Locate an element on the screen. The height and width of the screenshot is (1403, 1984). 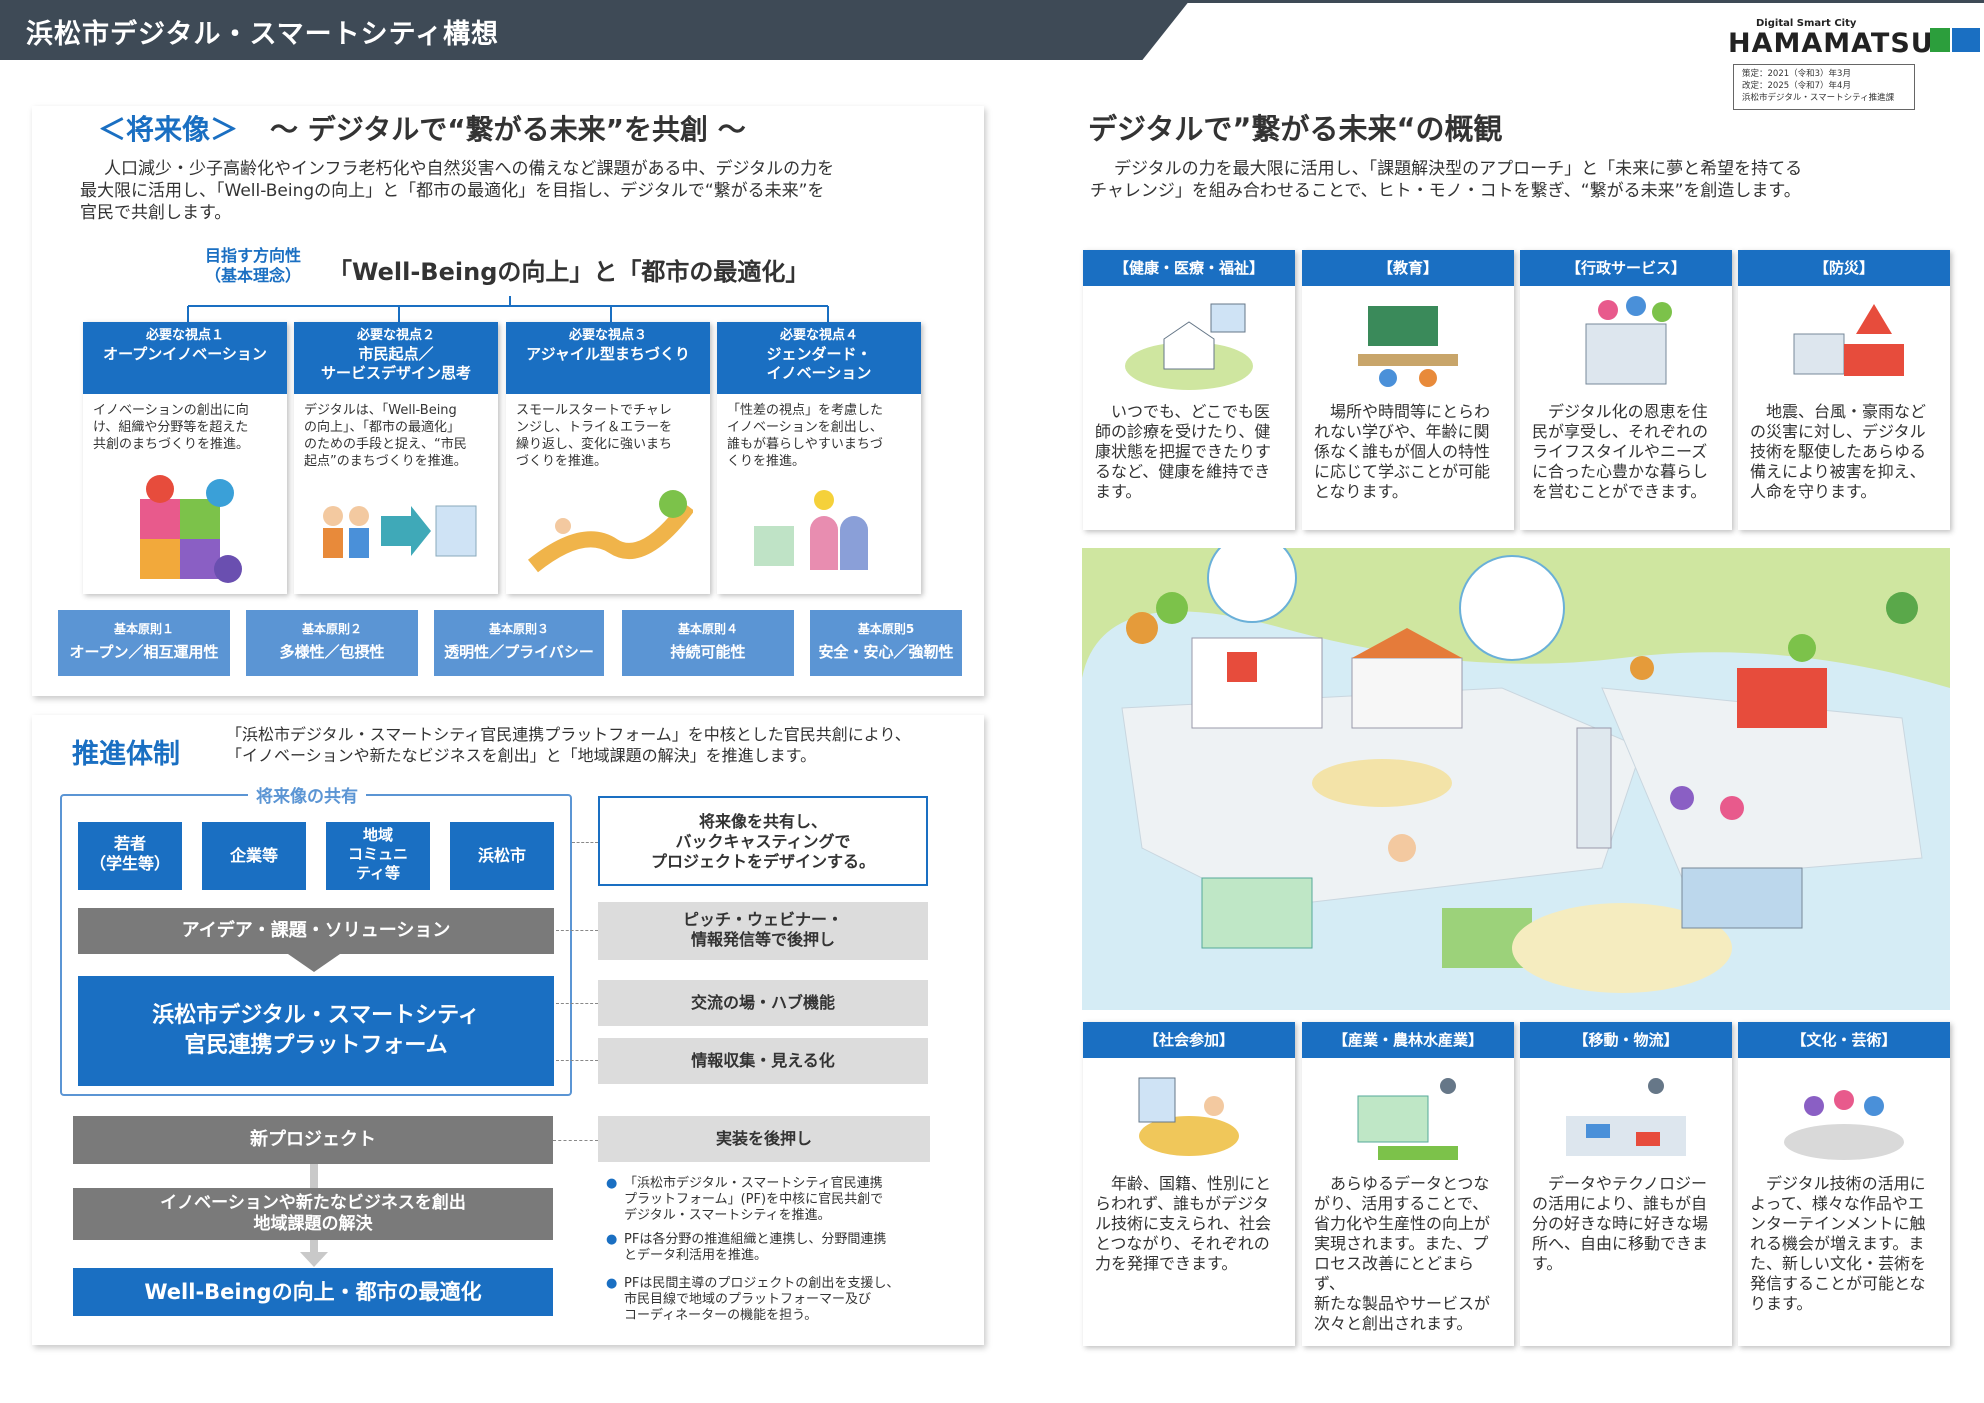
side-line: 情報発信等で後押し is located at coordinates (762, 939).